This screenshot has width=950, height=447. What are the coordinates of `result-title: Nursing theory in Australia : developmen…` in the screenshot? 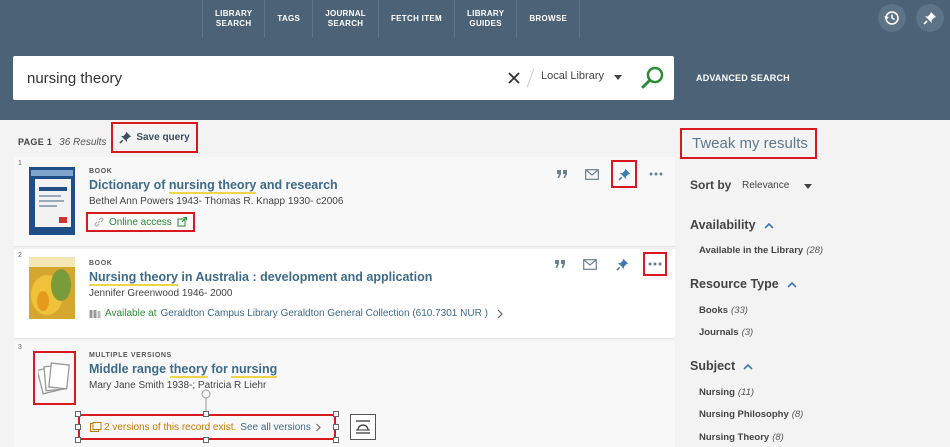 It's located at (260, 278).